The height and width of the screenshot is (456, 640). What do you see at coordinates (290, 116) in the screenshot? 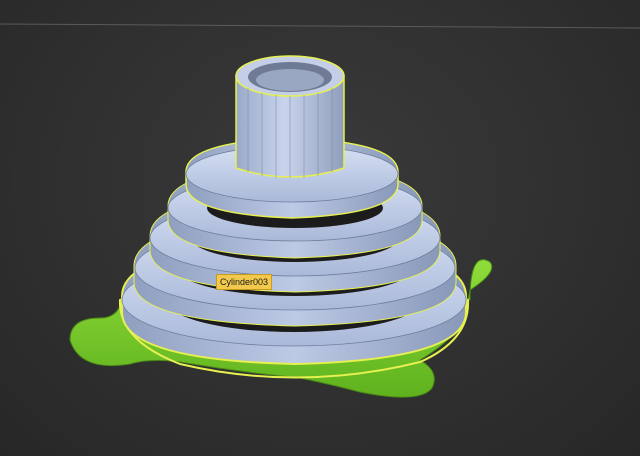
I see `central-tube` at bounding box center [290, 116].